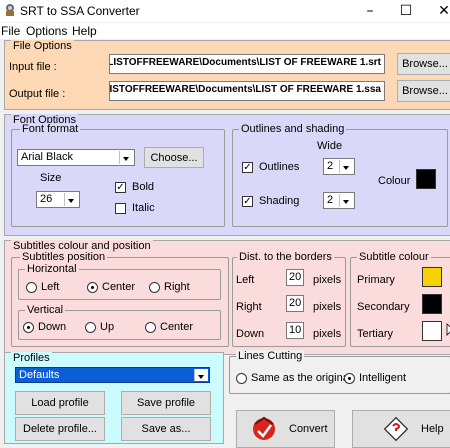  I want to click on load-profile-button: Load profile, so click(60, 403).